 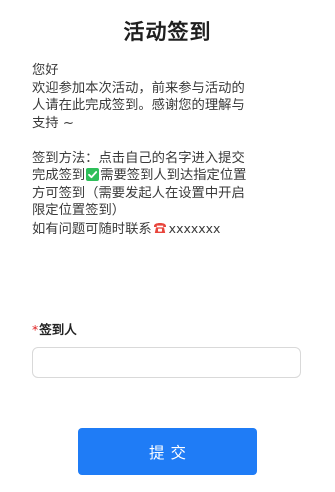 What do you see at coordinates (167, 32) in the screenshot?
I see `page-title: 活动签到` at bounding box center [167, 32].